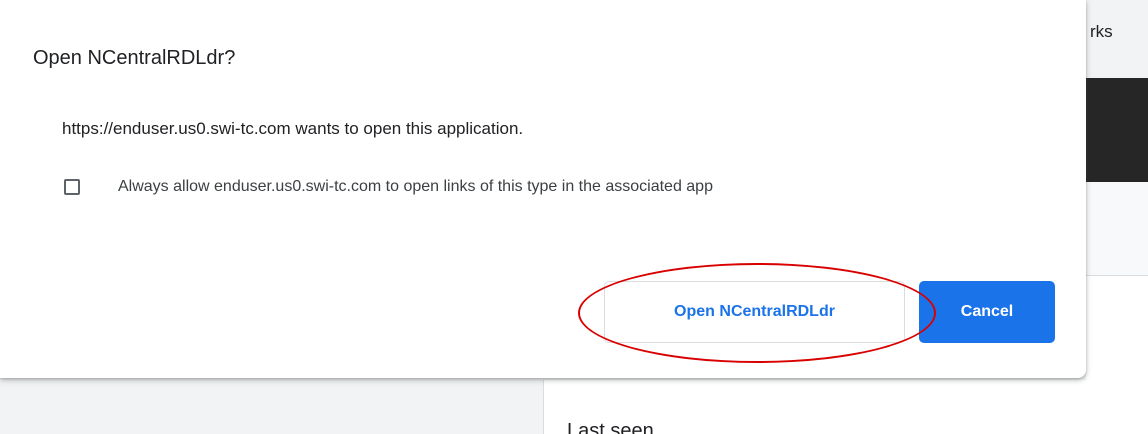  I want to click on bookmarks-fragment: rks, so click(1101, 31).